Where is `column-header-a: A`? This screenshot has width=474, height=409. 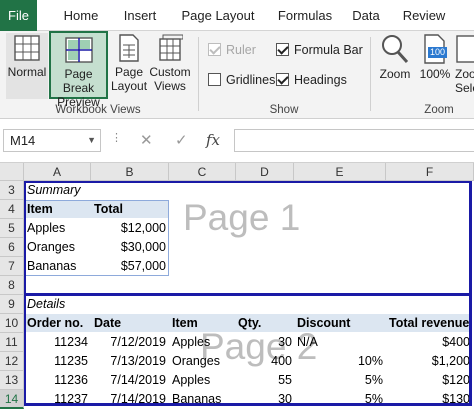
column-header-a: A is located at coordinates (57, 172).